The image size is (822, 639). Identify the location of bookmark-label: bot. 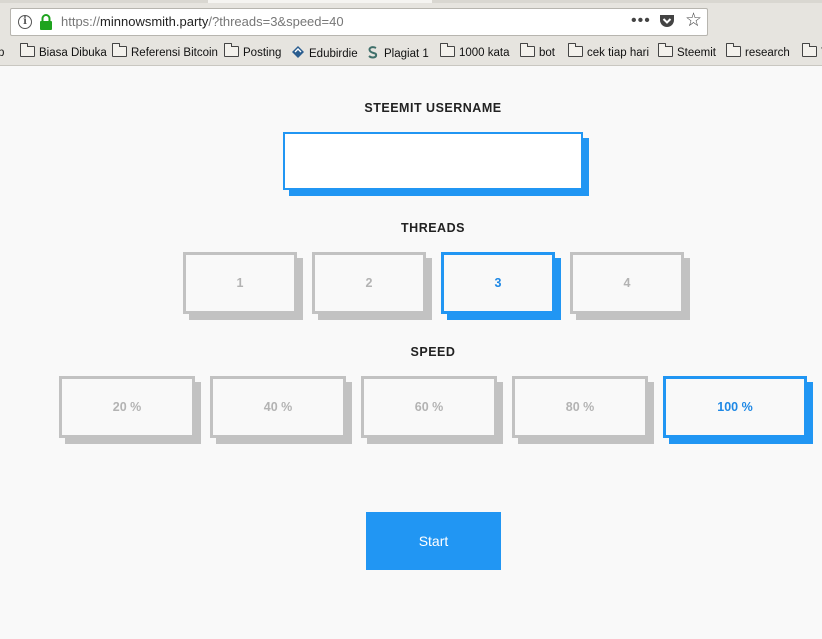
(547, 53).